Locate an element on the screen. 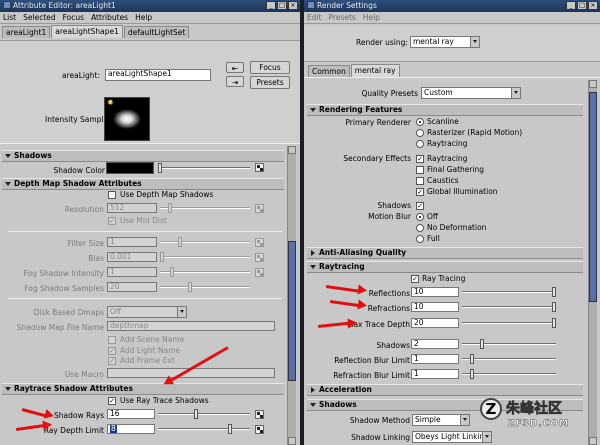 The width and height of the screenshot is (600, 445). add-light-name-checkbox: ✓ is located at coordinates (112, 351).